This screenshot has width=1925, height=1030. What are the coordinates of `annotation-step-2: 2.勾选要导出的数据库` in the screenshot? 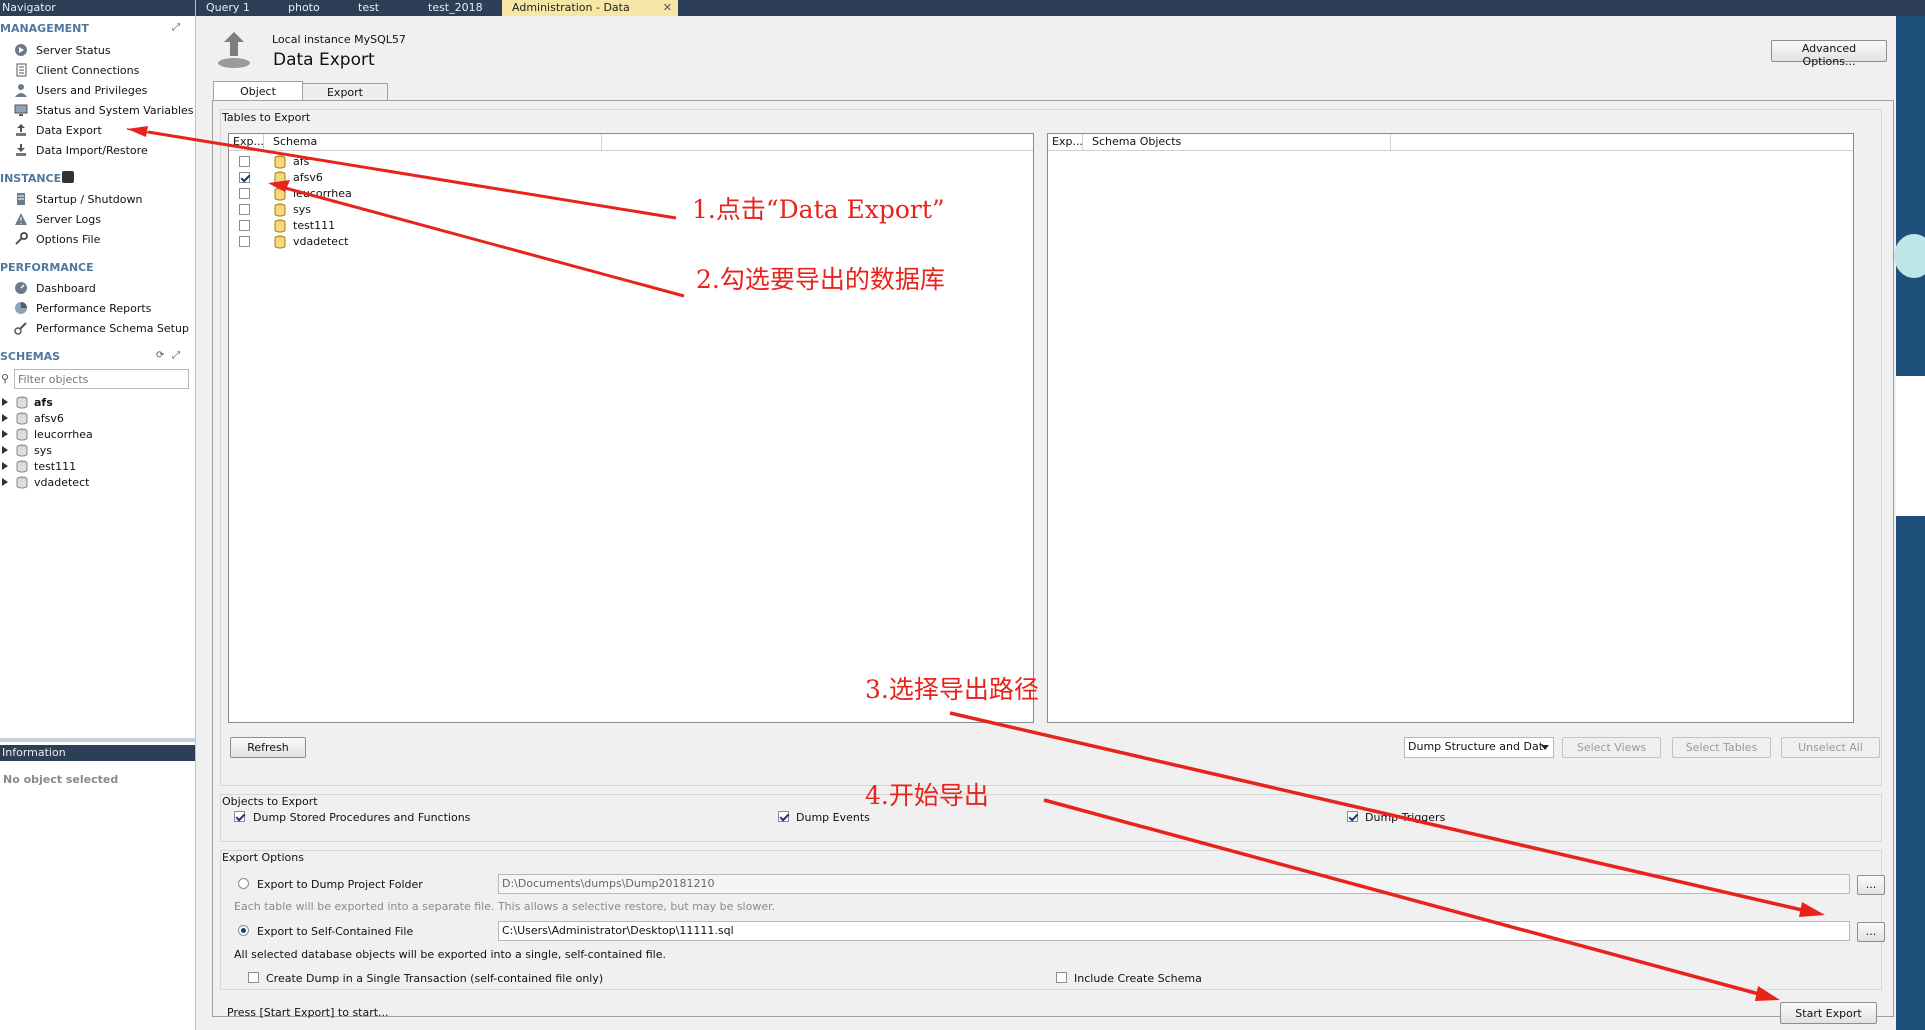 It's located at (820, 279).